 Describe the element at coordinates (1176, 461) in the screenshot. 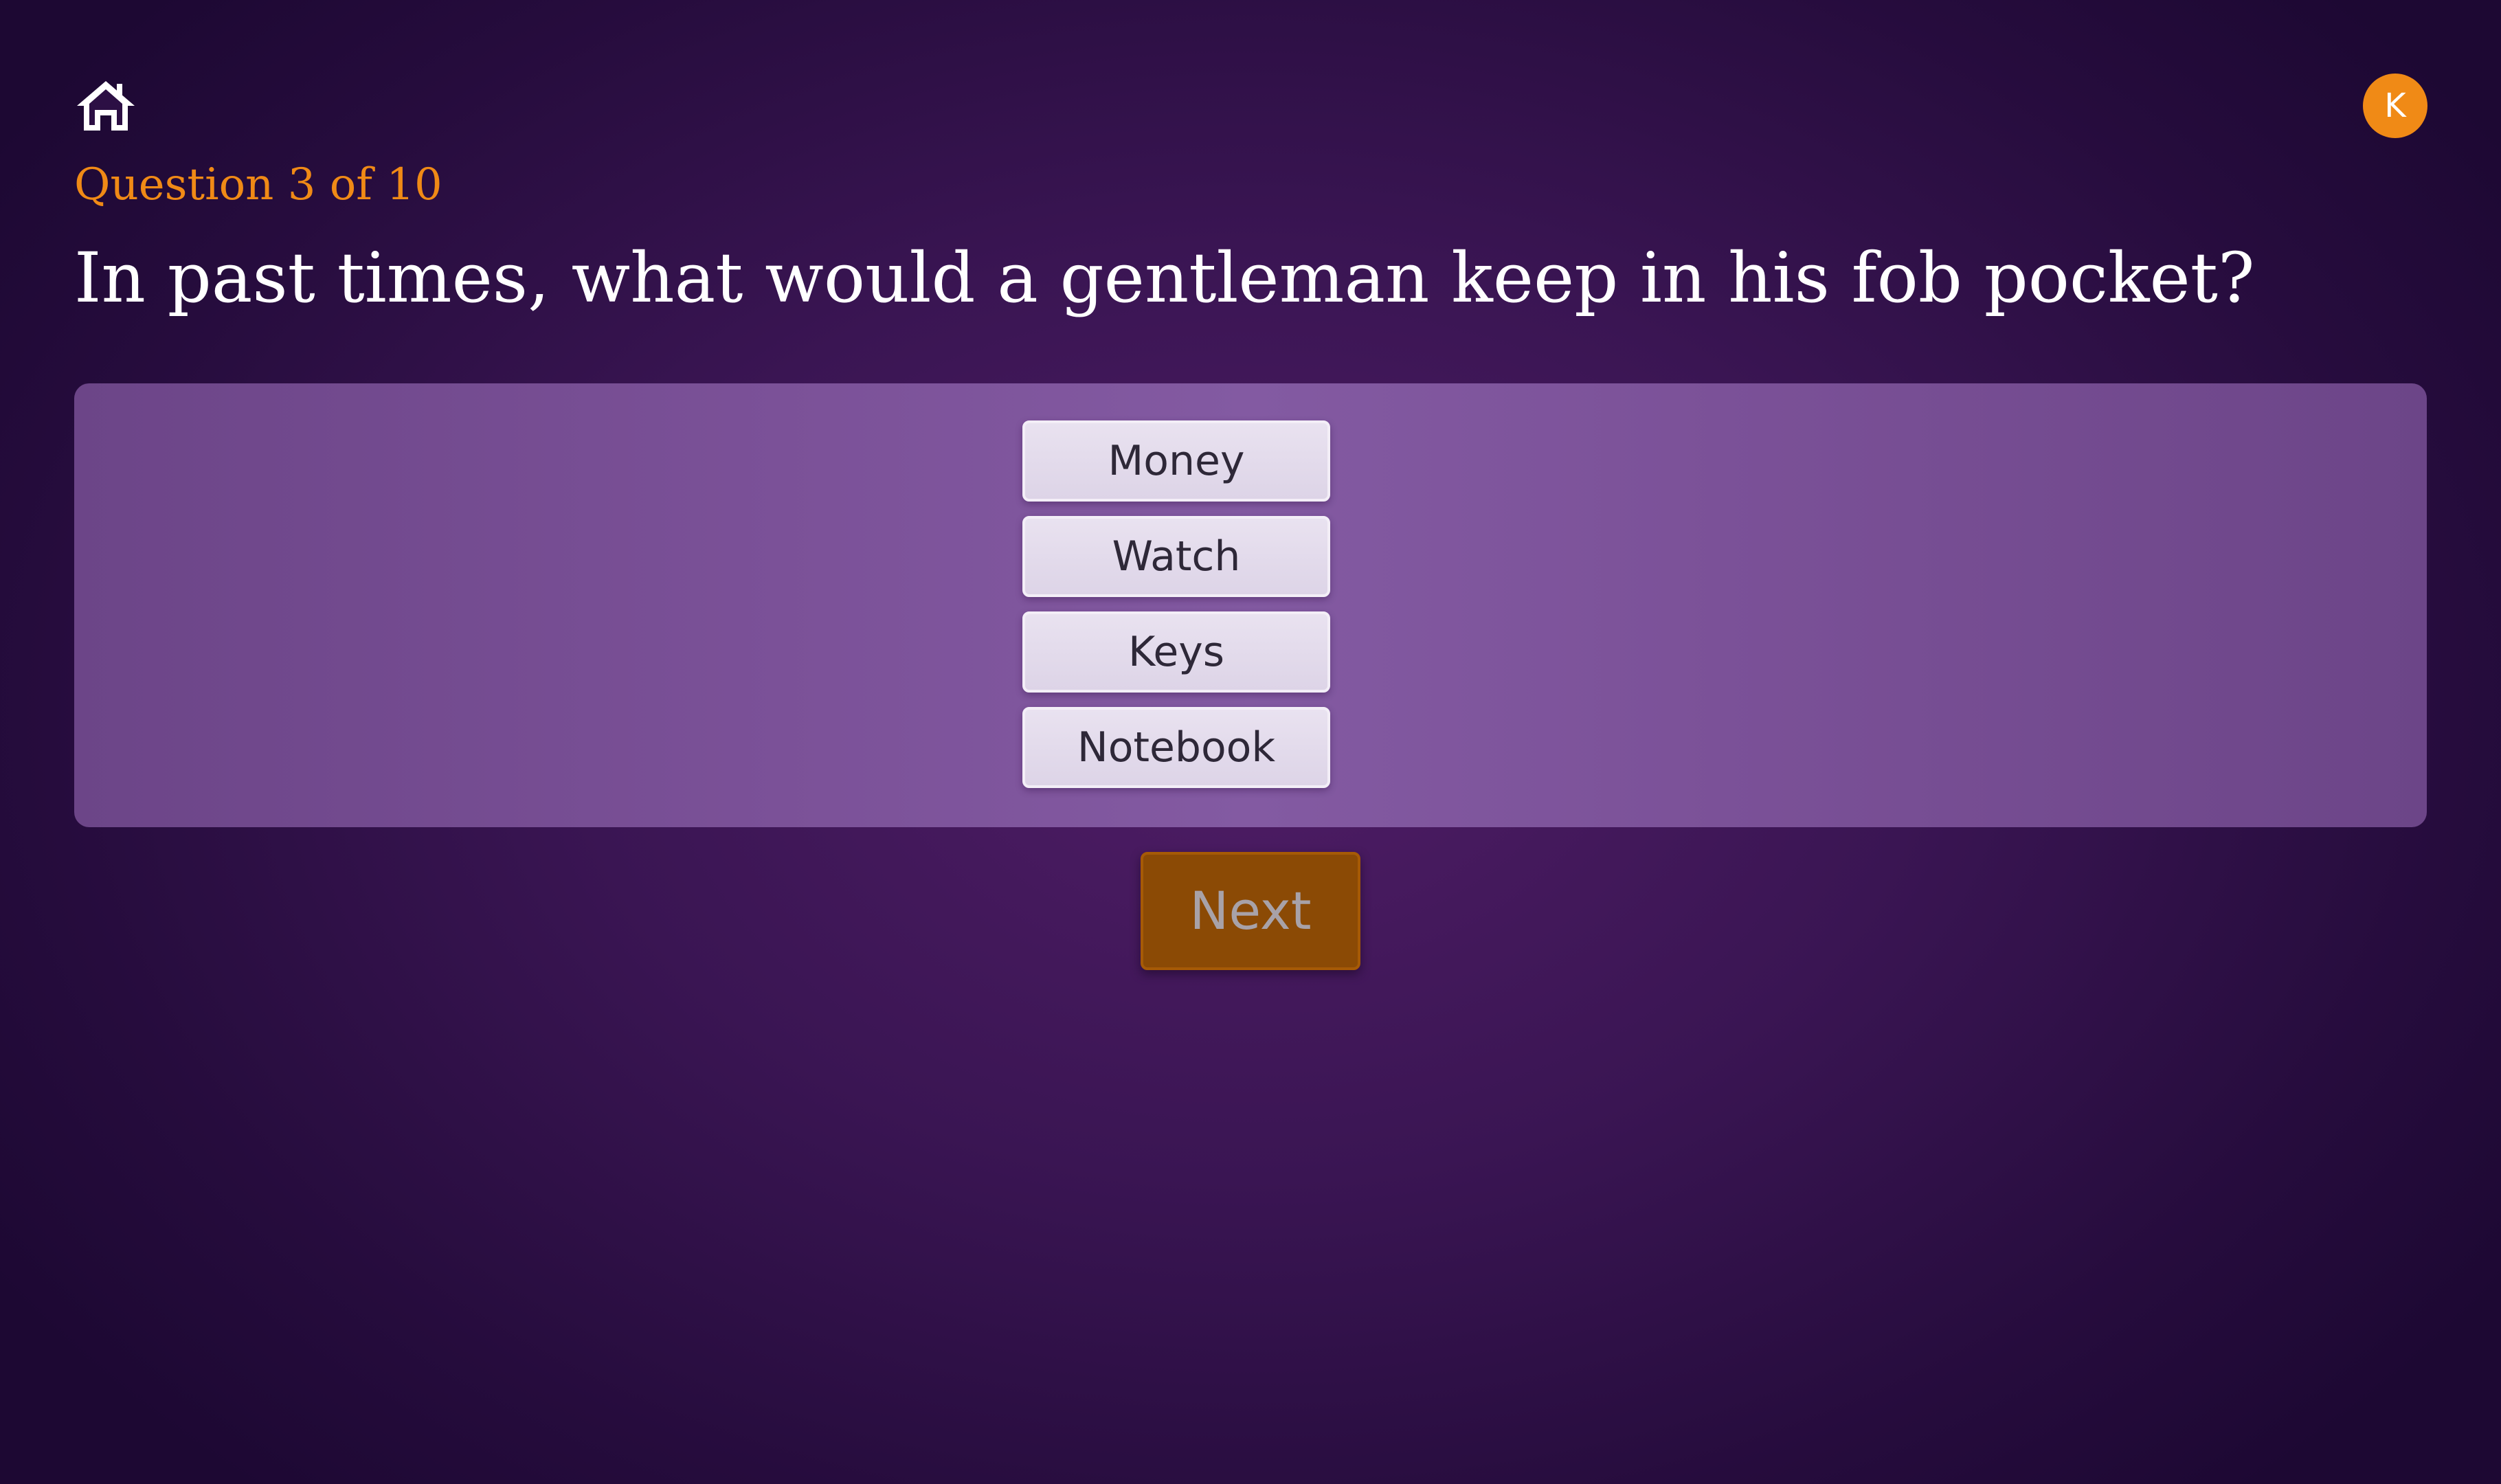

I see `answer-option-money: Money` at that location.